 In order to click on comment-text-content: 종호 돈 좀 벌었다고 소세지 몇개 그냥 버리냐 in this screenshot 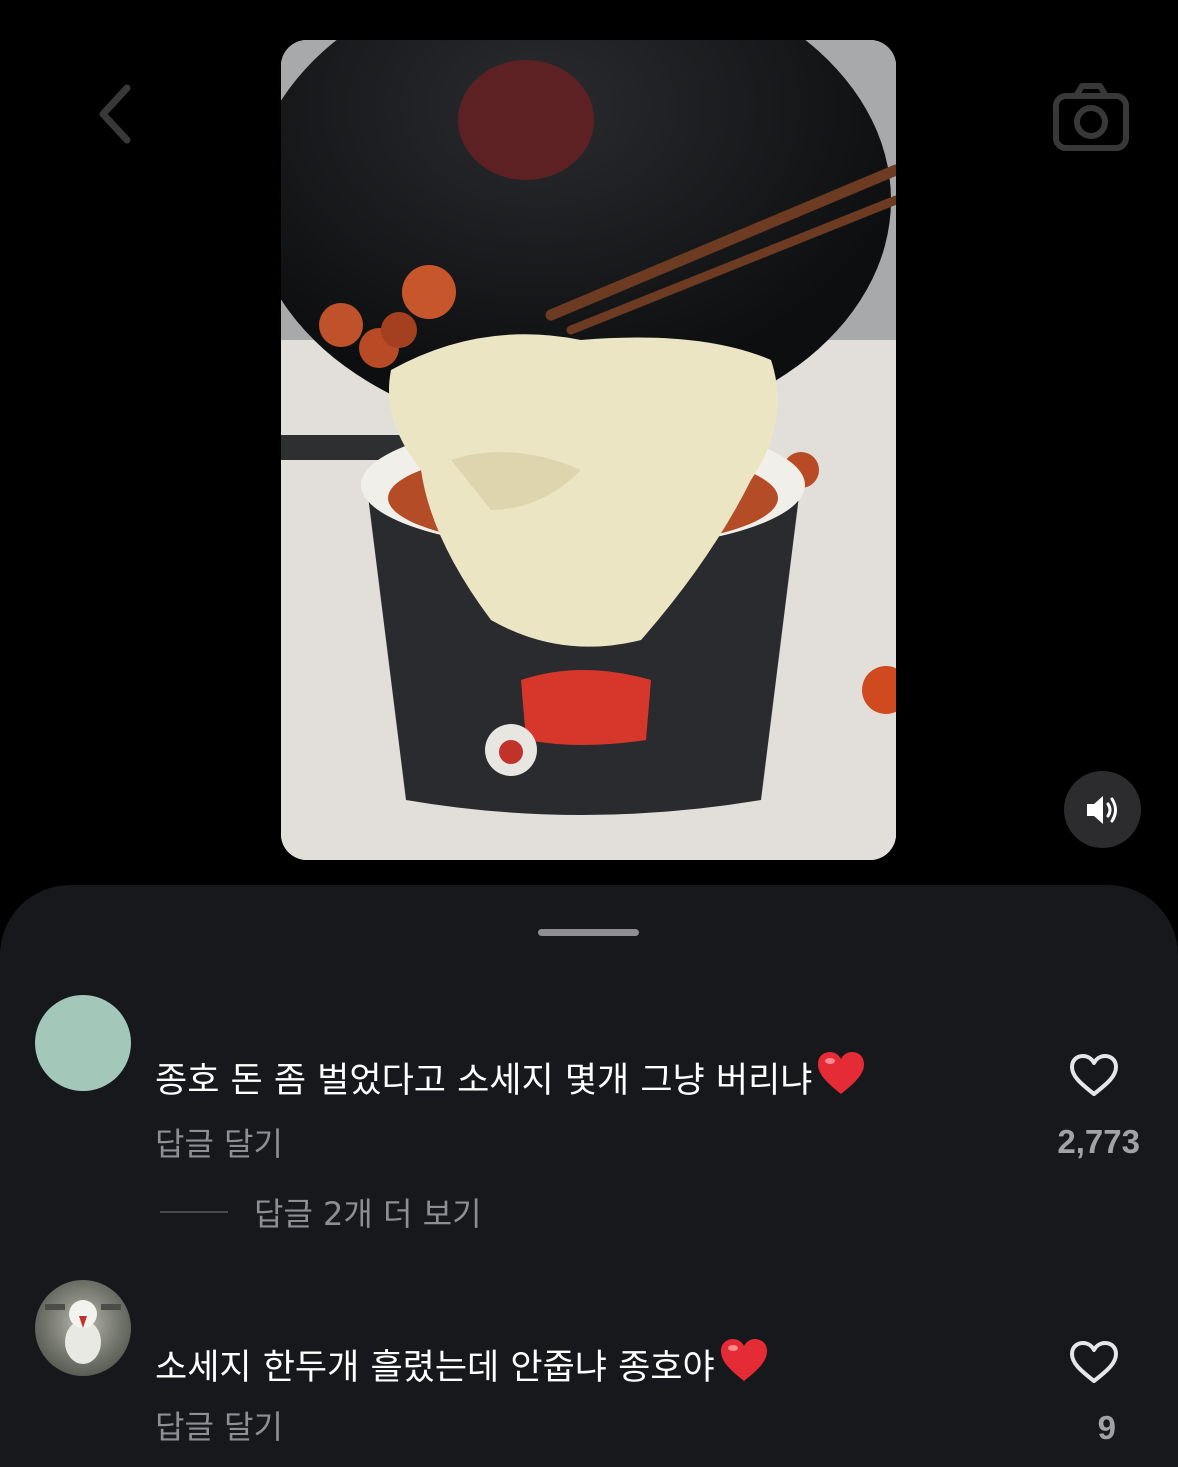, I will do `click(484, 1081)`.